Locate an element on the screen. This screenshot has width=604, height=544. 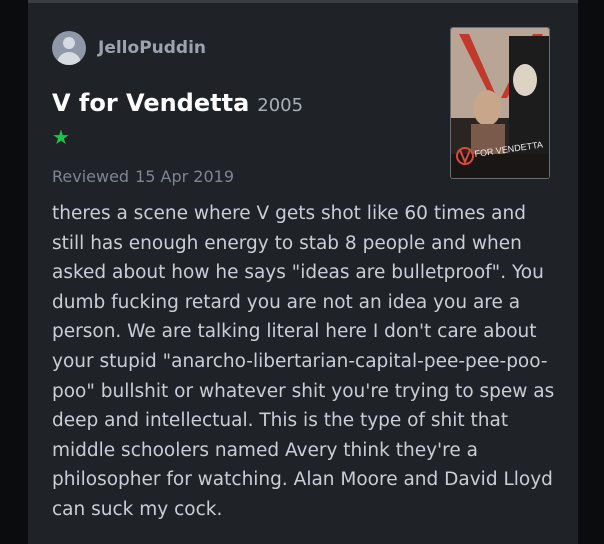
avatar-icon is located at coordinates (69, 48).